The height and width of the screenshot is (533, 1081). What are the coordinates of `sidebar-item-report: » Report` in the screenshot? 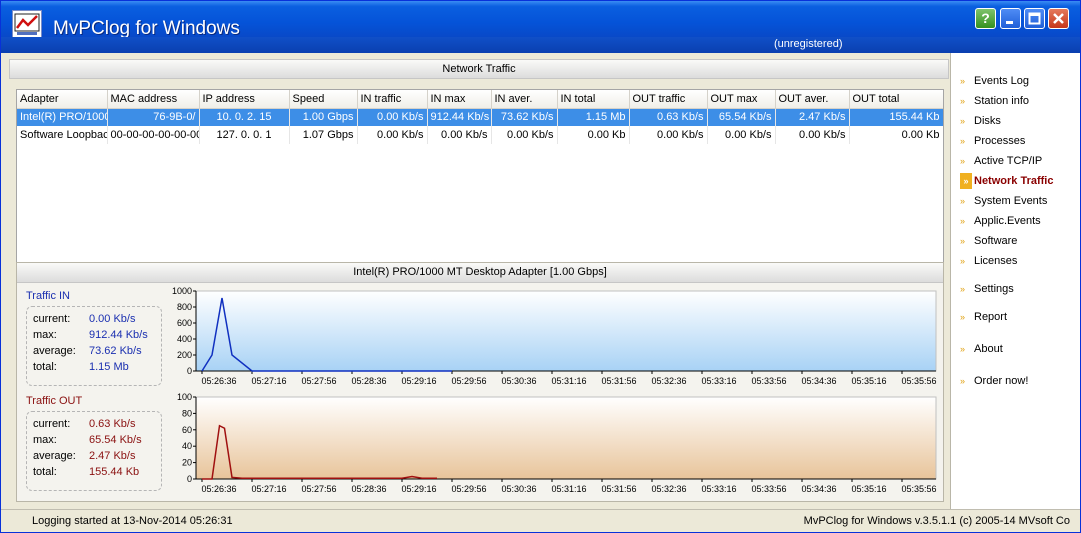 It's located at (983, 317).